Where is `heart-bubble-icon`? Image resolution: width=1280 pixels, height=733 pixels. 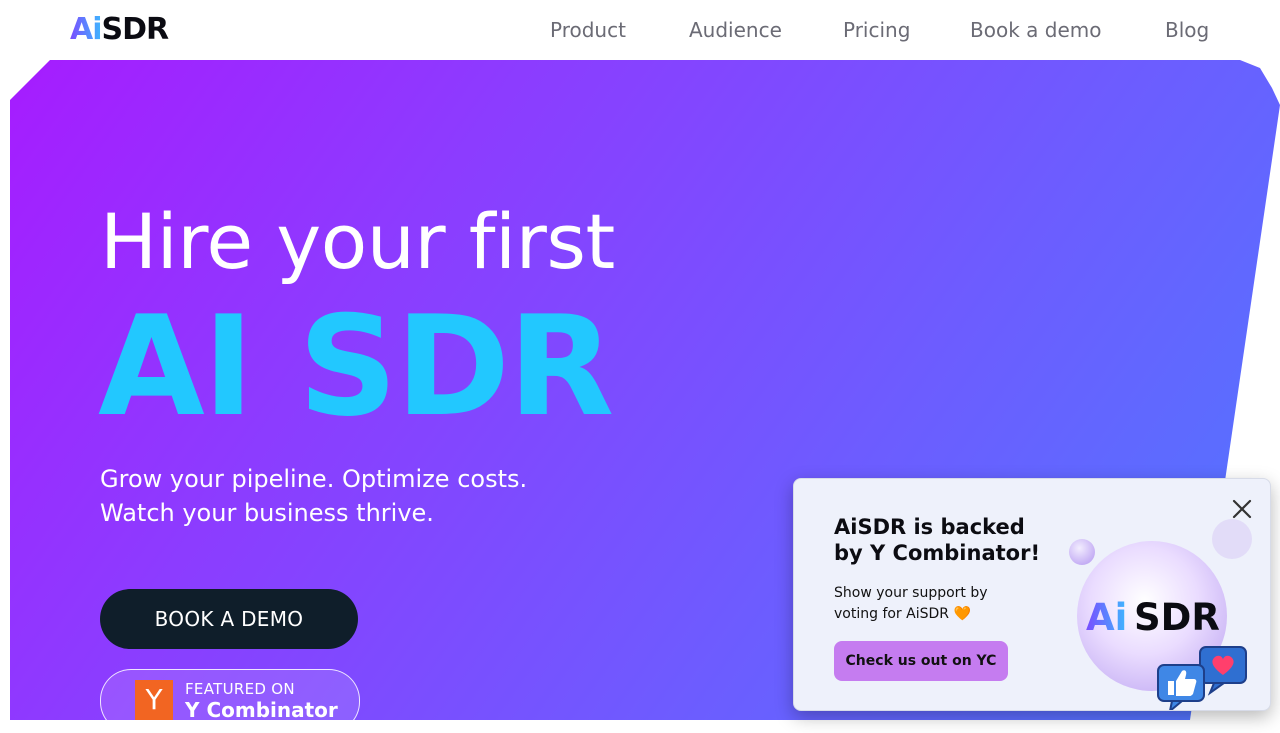
heart-bubble-icon is located at coordinates (1223, 671).